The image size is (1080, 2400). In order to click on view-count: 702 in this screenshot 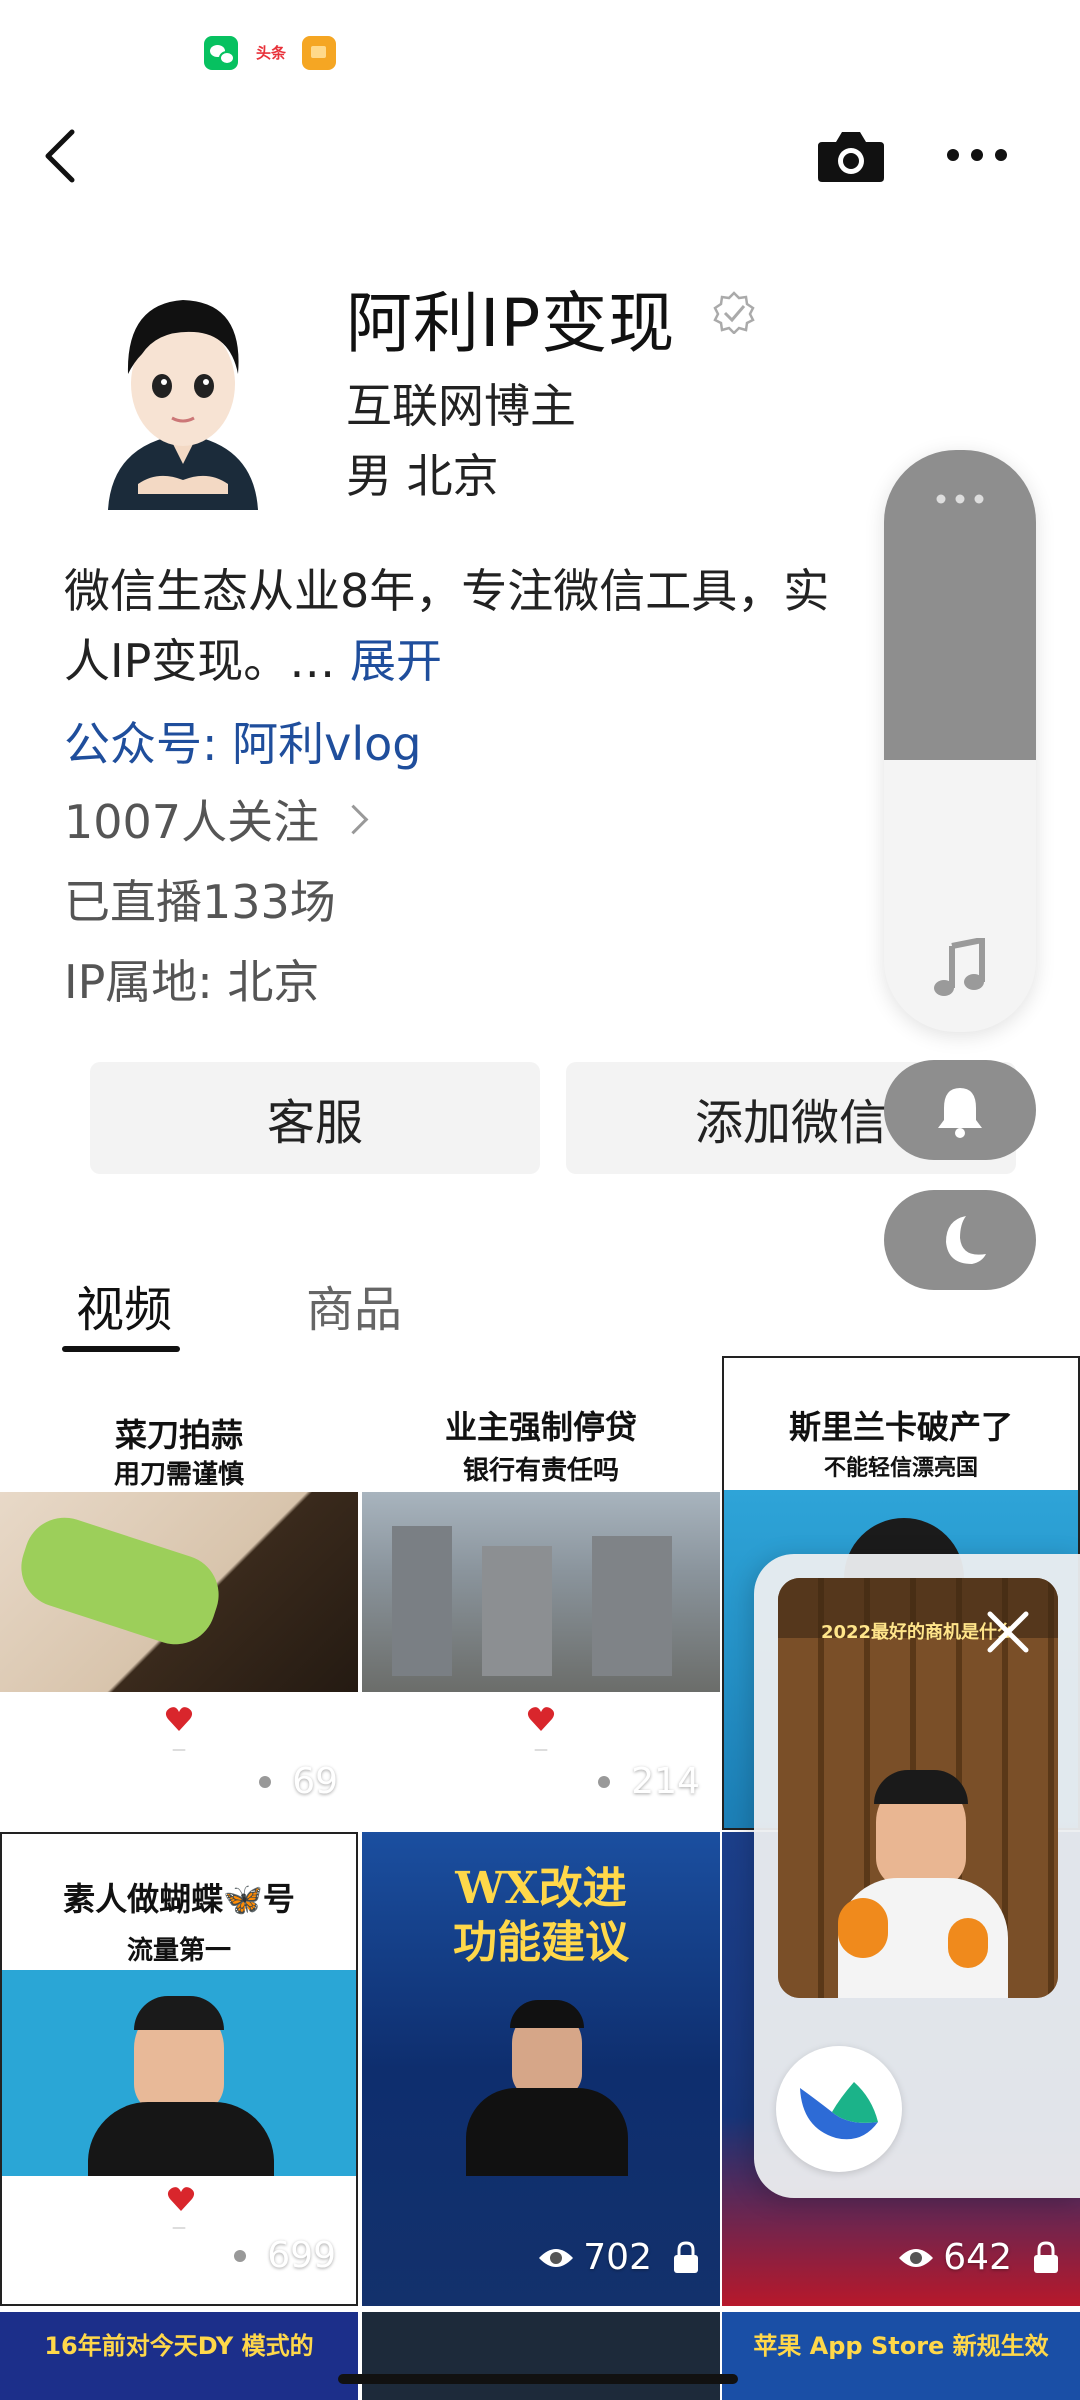, I will do `click(618, 2257)`.